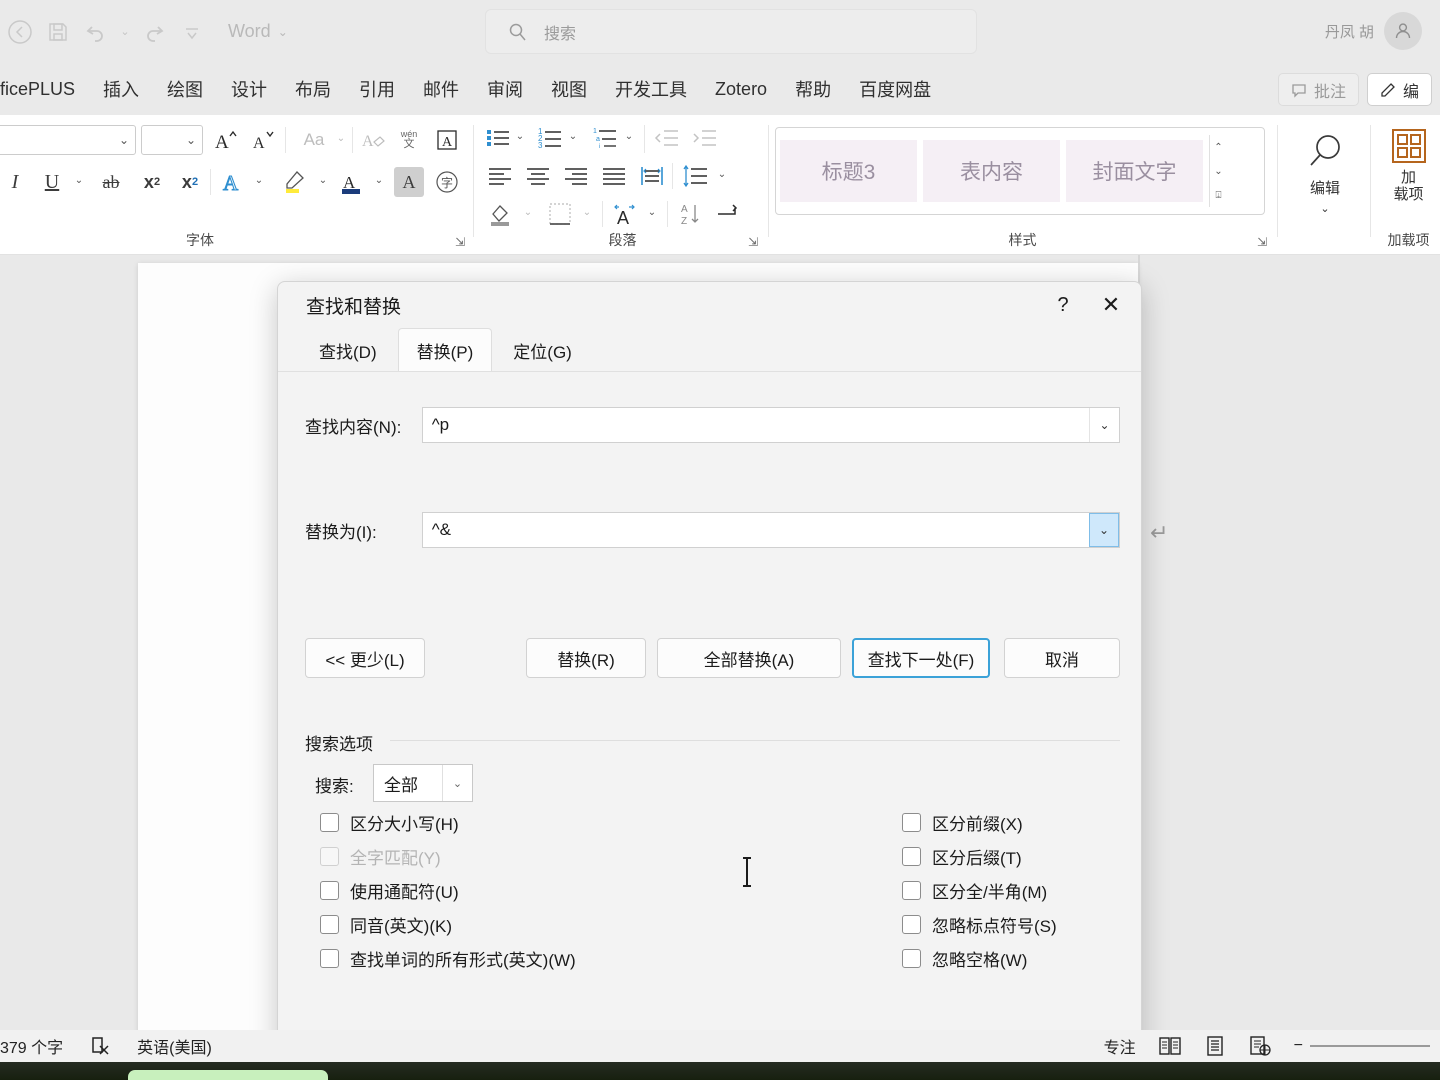  I want to click on enclose-character-icon: 字, so click(447, 182).